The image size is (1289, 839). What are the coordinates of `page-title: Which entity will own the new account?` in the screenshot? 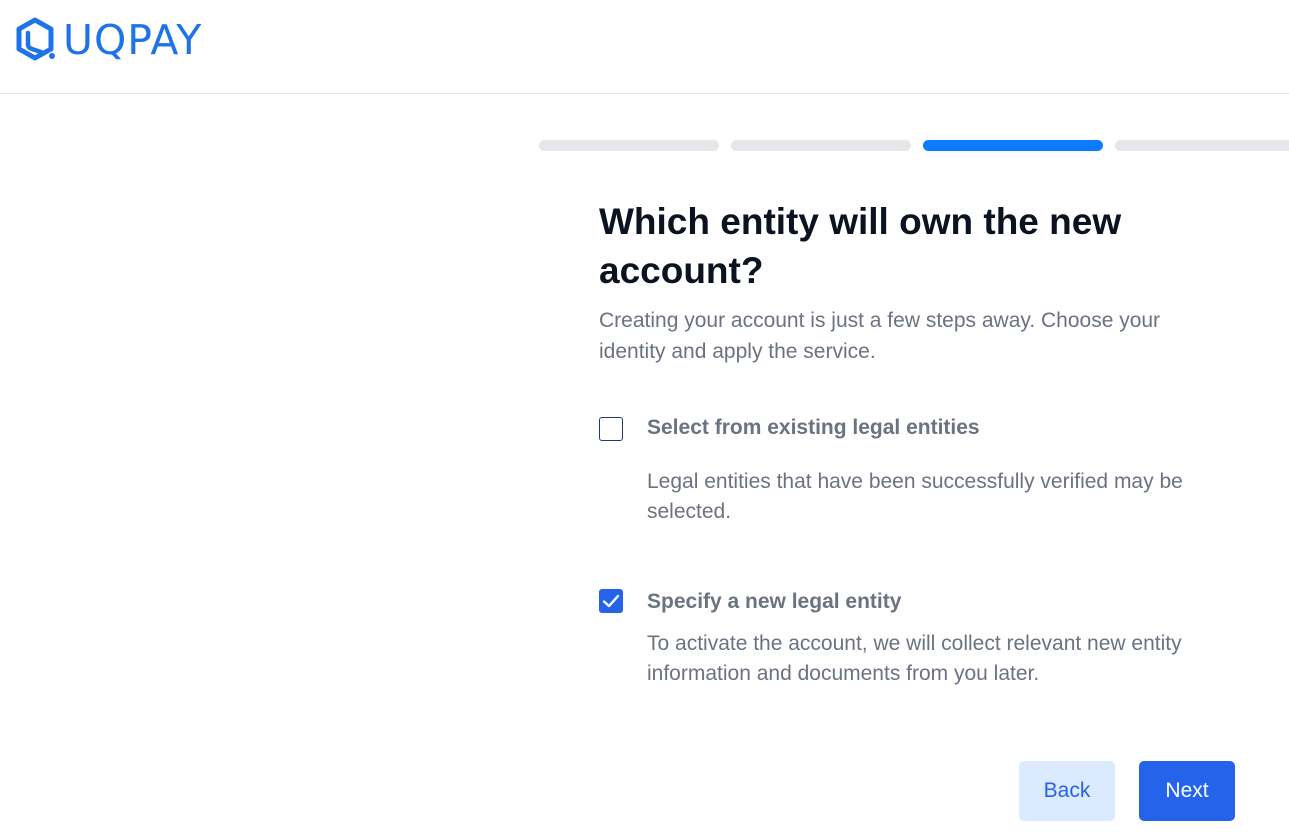 It's located at (860, 246).